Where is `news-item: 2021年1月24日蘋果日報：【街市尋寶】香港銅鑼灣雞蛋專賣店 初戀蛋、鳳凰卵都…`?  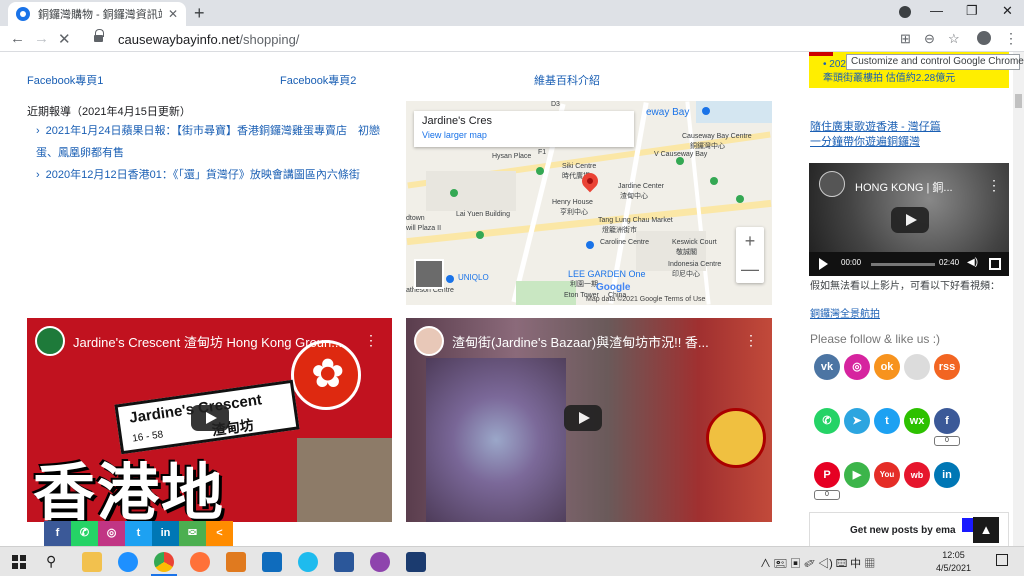
news-item: 2021年1月24日蘋果日報：【街市尋寶】香港銅鑼灣雞蛋專賣店 初戀蛋、鳳凰卵都… is located at coordinates (211, 142).